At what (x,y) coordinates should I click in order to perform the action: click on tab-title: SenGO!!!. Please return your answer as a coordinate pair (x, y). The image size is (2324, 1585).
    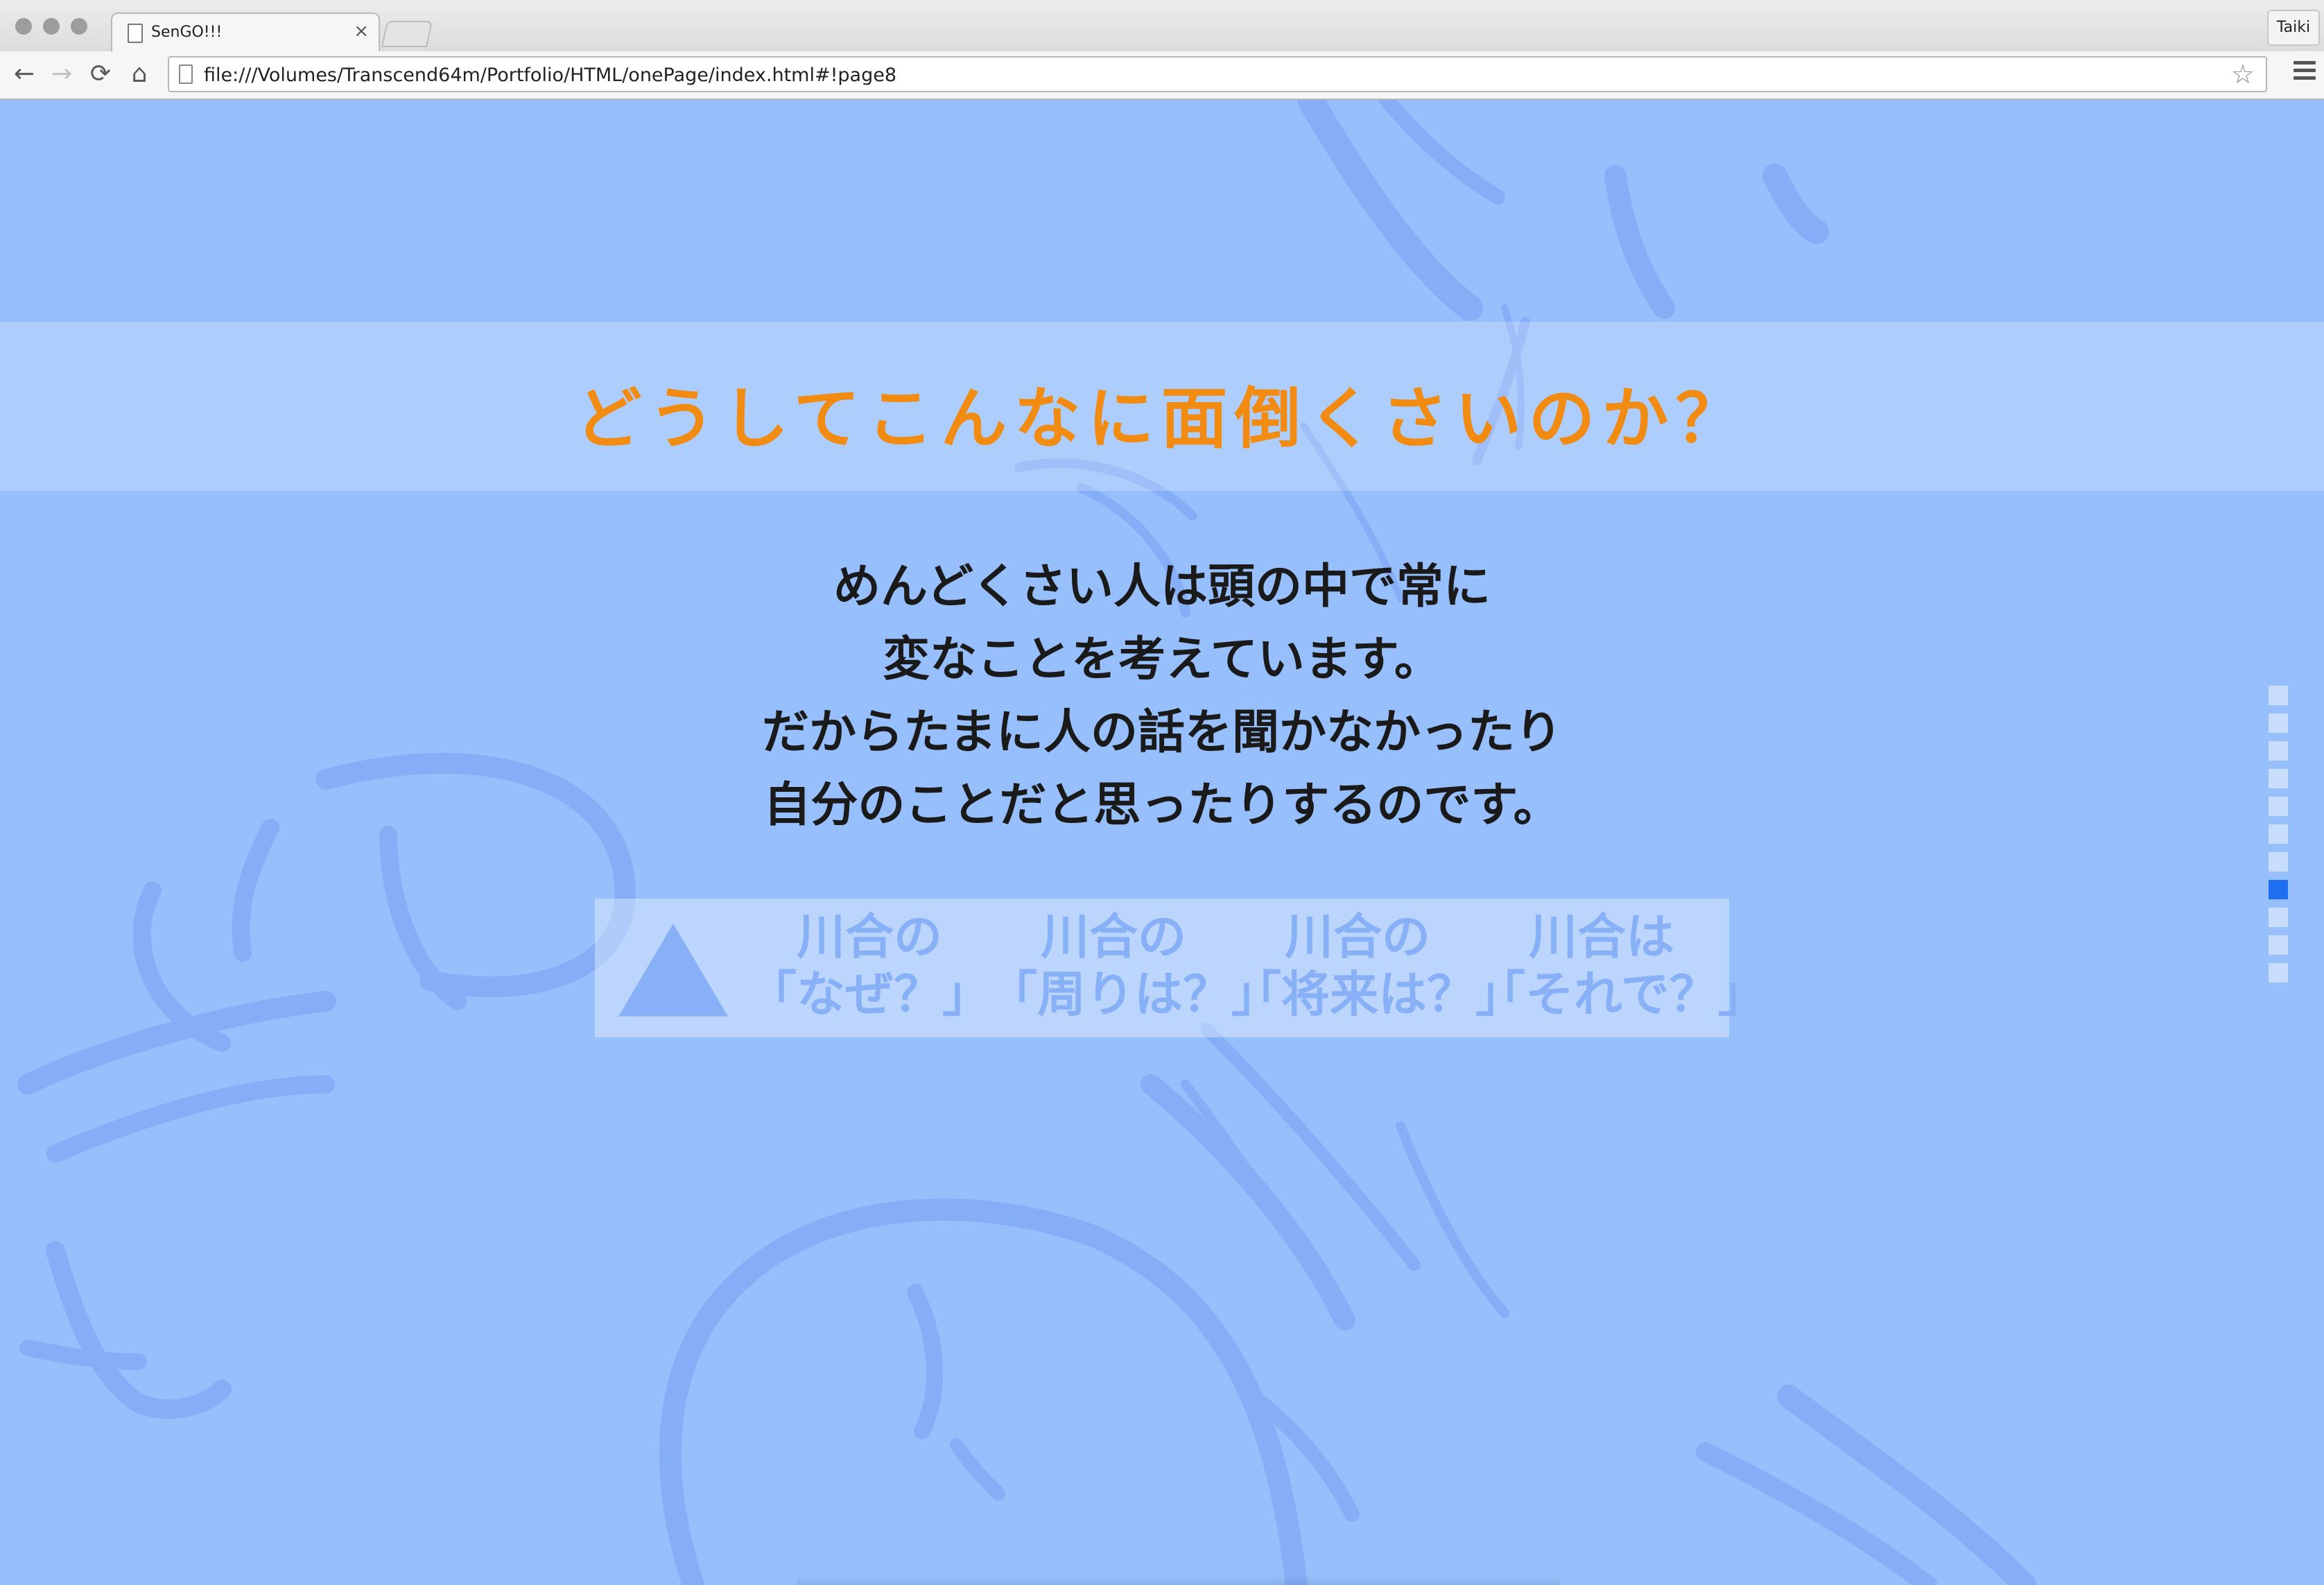
    Looking at the image, I should click on (187, 32).